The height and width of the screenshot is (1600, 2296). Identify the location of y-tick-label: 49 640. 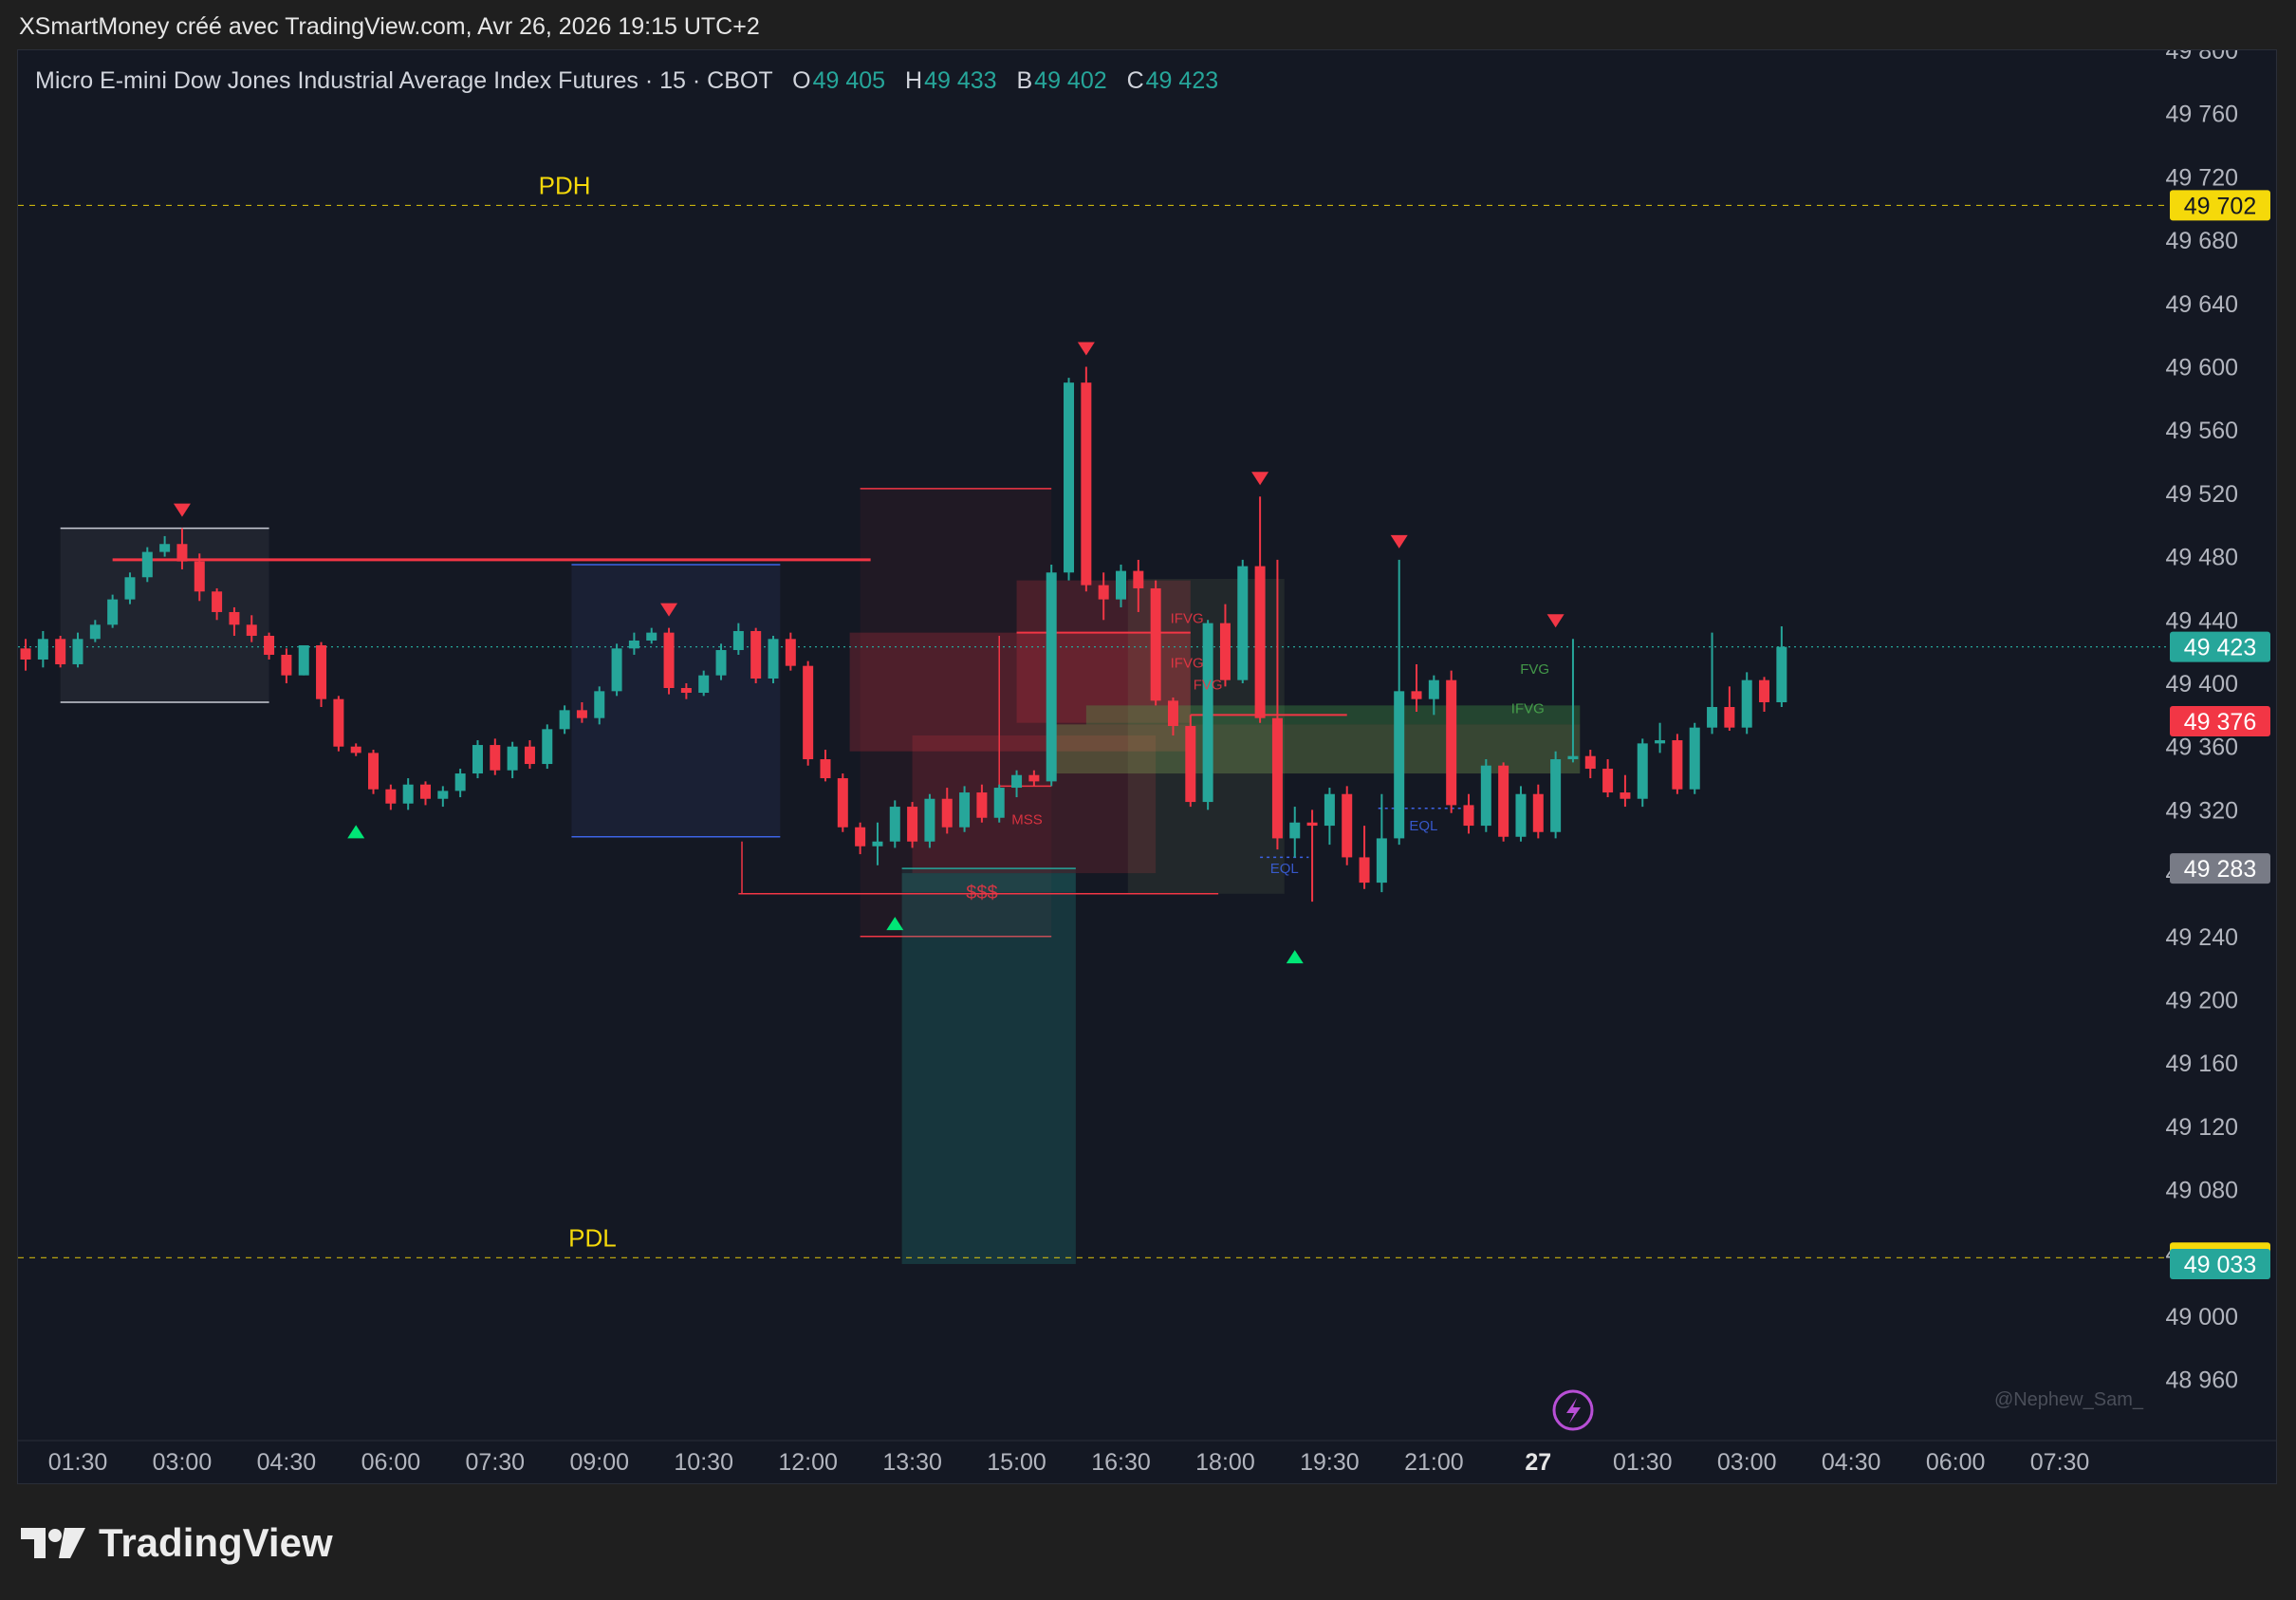
(2202, 304).